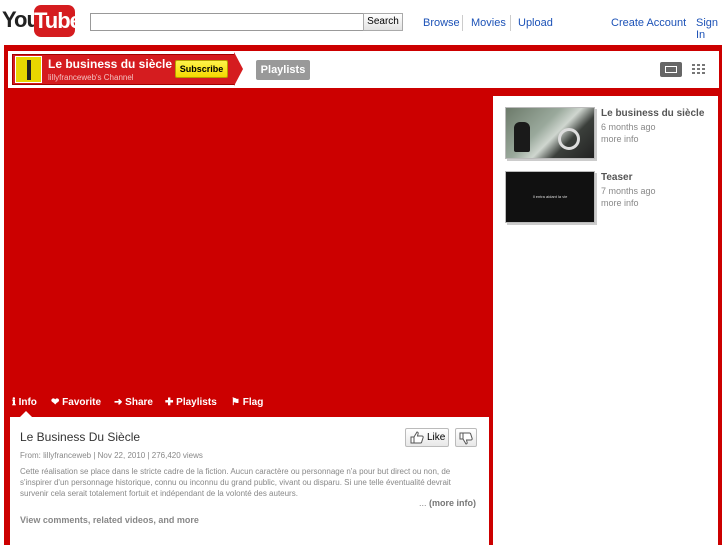 This screenshot has width=727, height=545. What do you see at coordinates (417, 437) in the screenshot?
I see `thumbs-up-icon` at bounding box center [417, 437].